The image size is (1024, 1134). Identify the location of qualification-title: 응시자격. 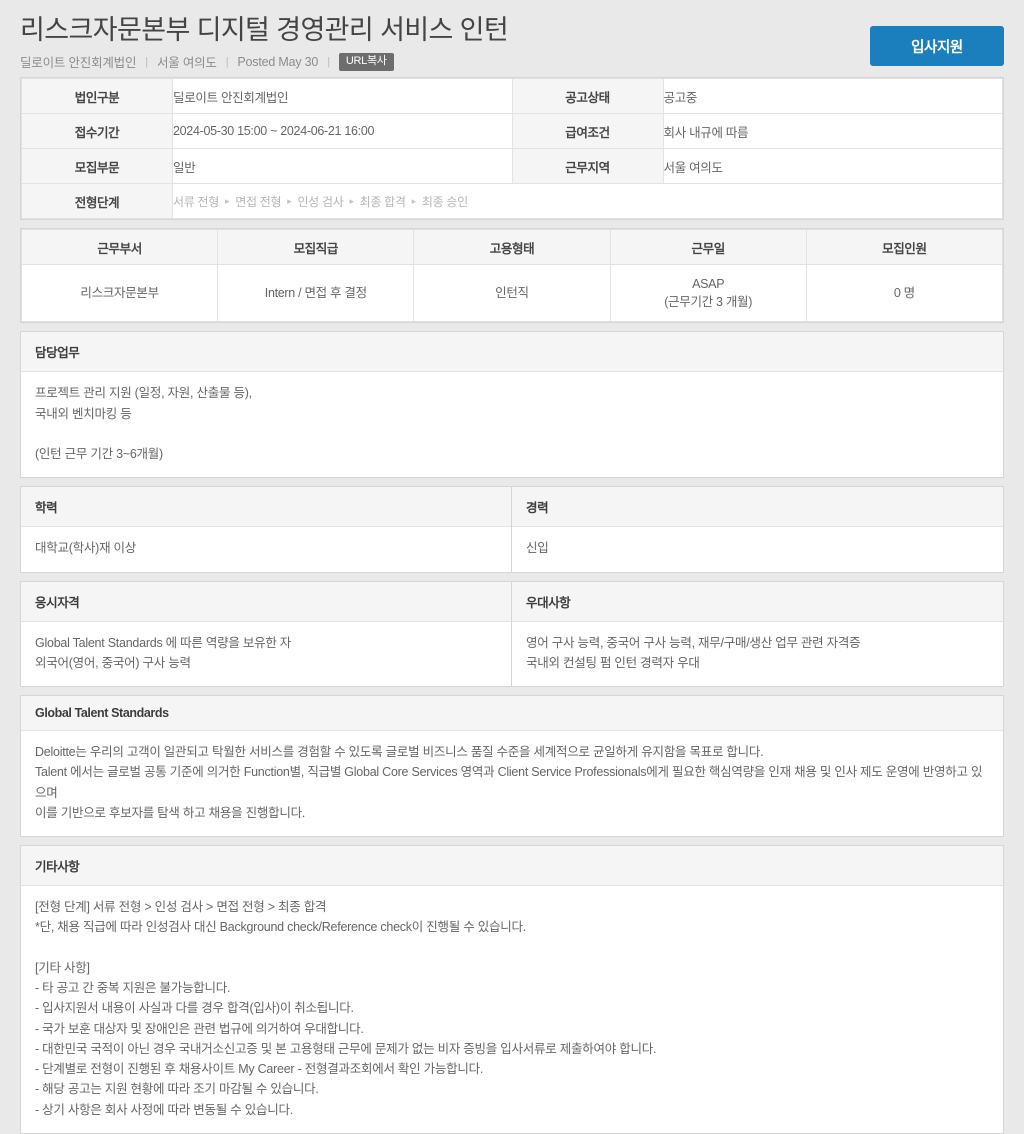
(266, 601).